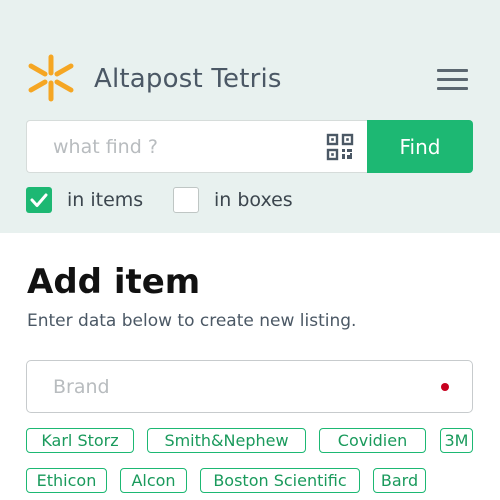  I want to click on in-boxes-checkbox, so click(186, 200).